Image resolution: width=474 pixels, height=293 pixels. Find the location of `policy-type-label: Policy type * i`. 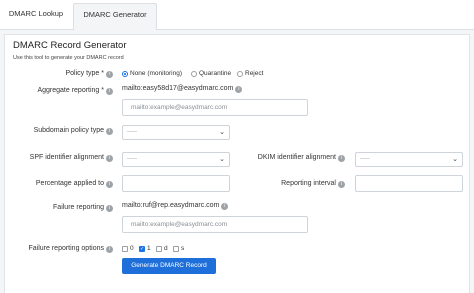

policy-type-label: Policy type * i is located at coordinates (89, 74).